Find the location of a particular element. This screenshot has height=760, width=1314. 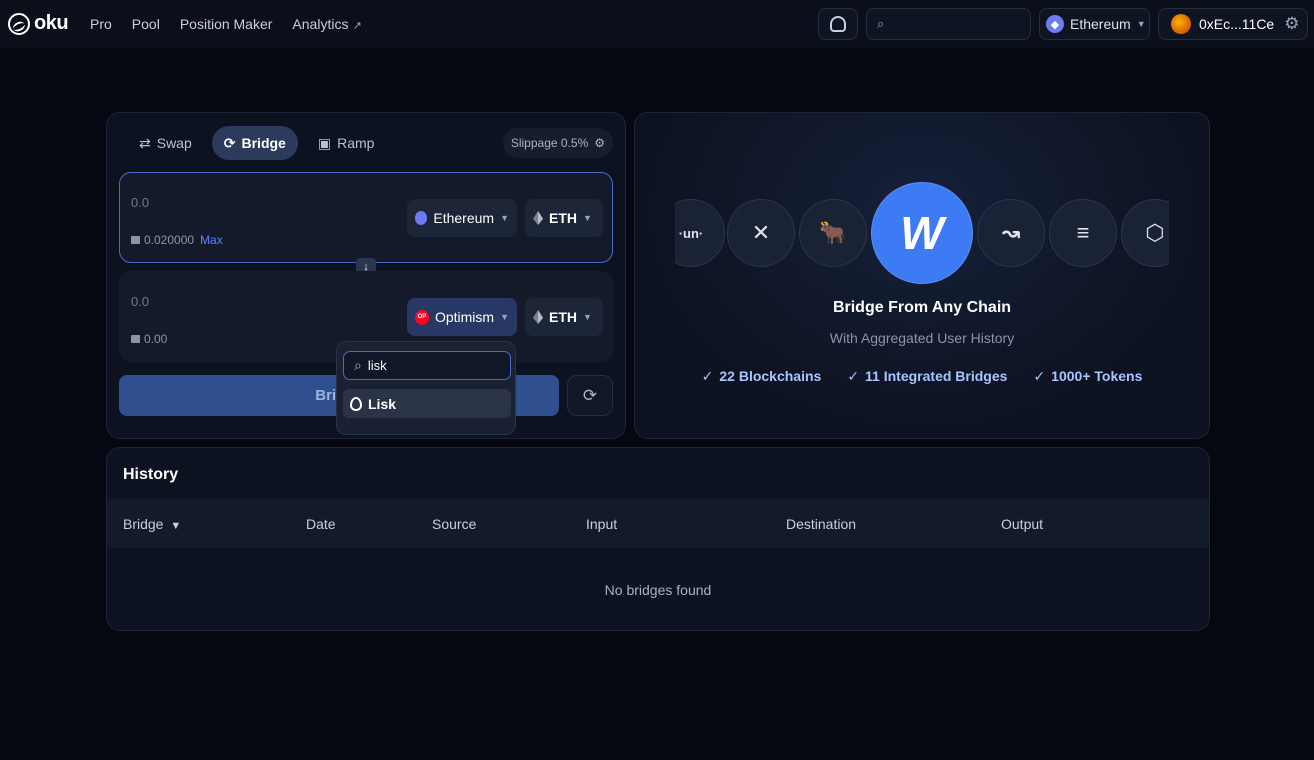

avatar is located at coordinates (1181, 24).